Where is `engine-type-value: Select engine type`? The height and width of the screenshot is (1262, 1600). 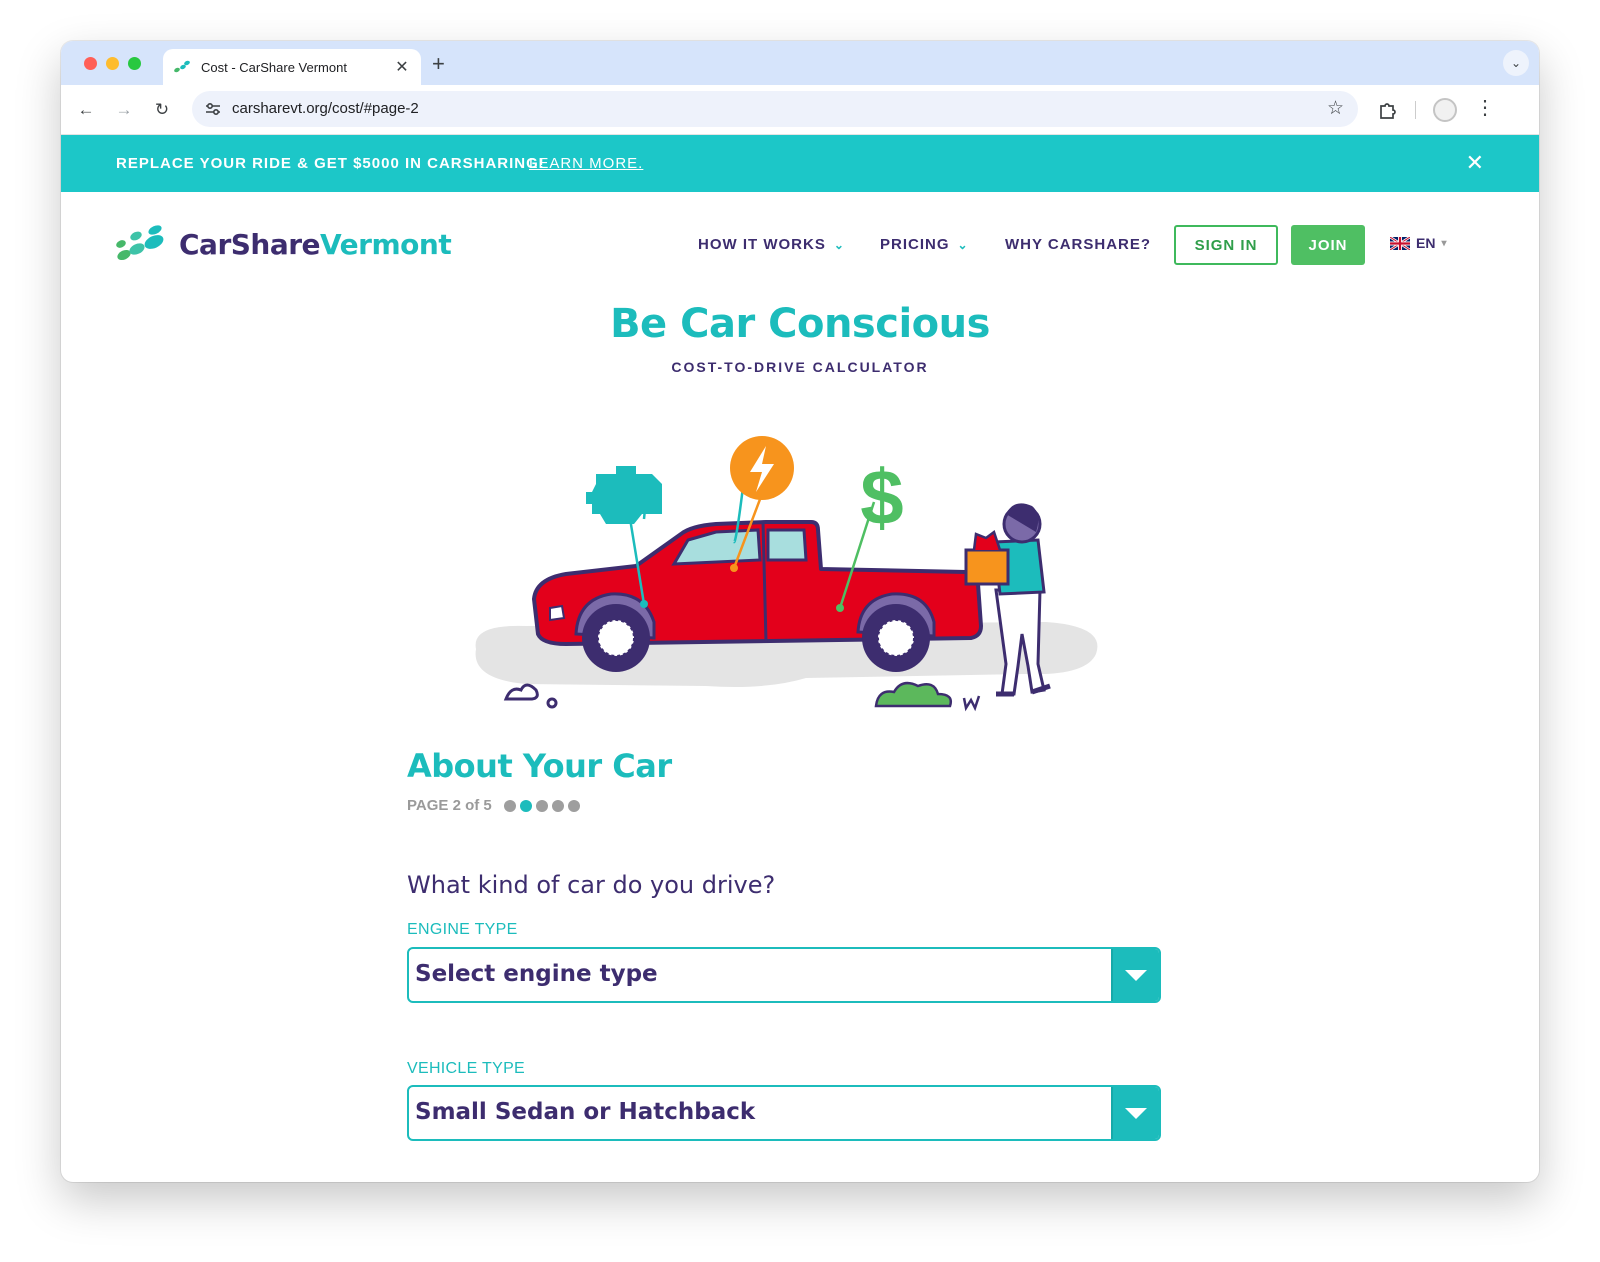
engine-type-value: Select engine type is located at coordinates (536, 974).